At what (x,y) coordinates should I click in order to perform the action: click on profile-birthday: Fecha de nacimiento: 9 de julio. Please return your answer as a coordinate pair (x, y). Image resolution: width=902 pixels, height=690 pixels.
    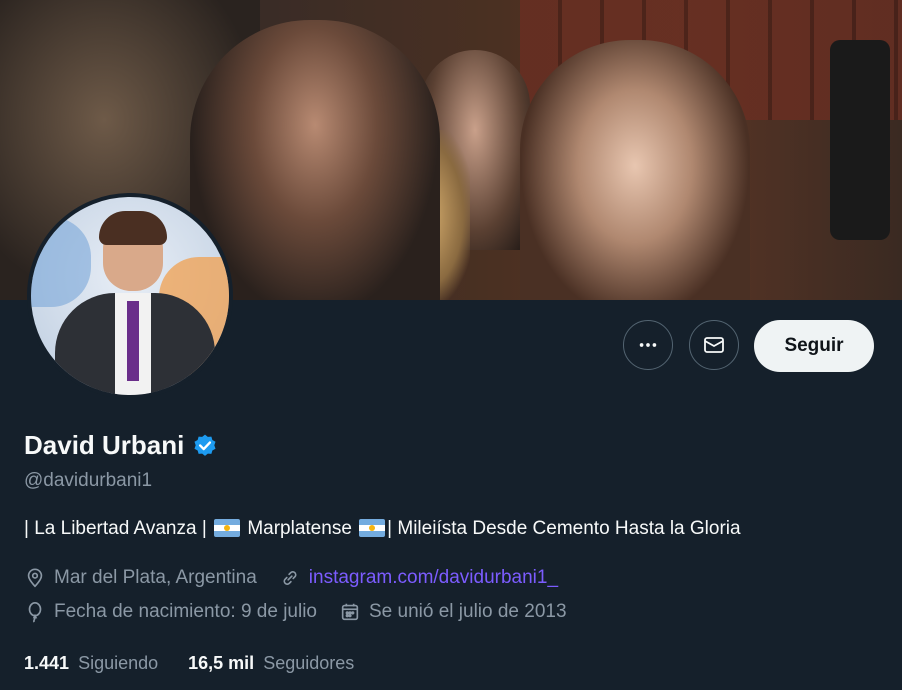
    Looking at the image, I should click on (170, 612).